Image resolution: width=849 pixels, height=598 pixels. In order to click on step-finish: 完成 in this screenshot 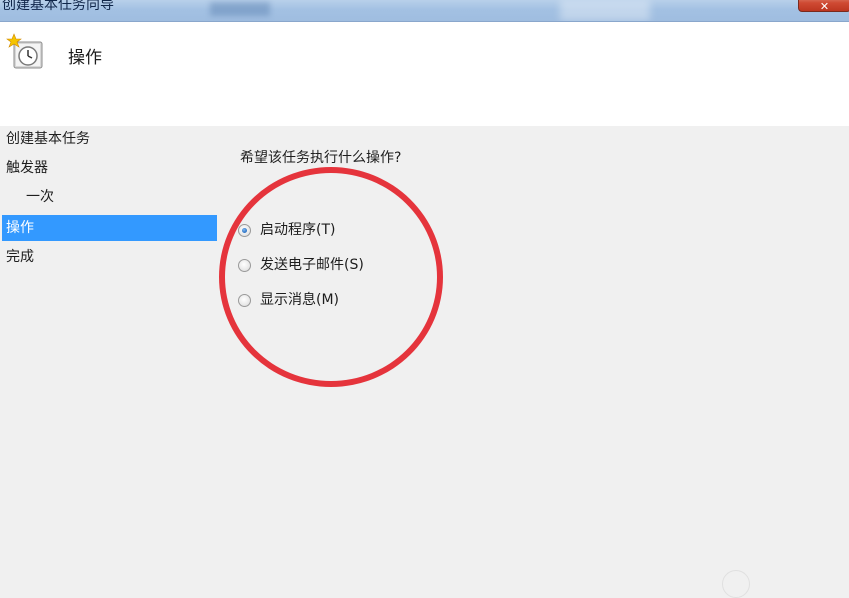, I will do `click(20, 257)`.